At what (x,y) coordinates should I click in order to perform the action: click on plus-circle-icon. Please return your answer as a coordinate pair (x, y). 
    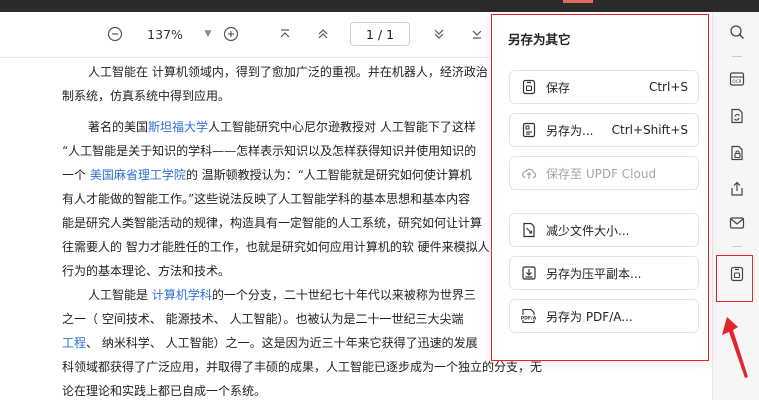
    Looking at the image, I should click on (231, 34).